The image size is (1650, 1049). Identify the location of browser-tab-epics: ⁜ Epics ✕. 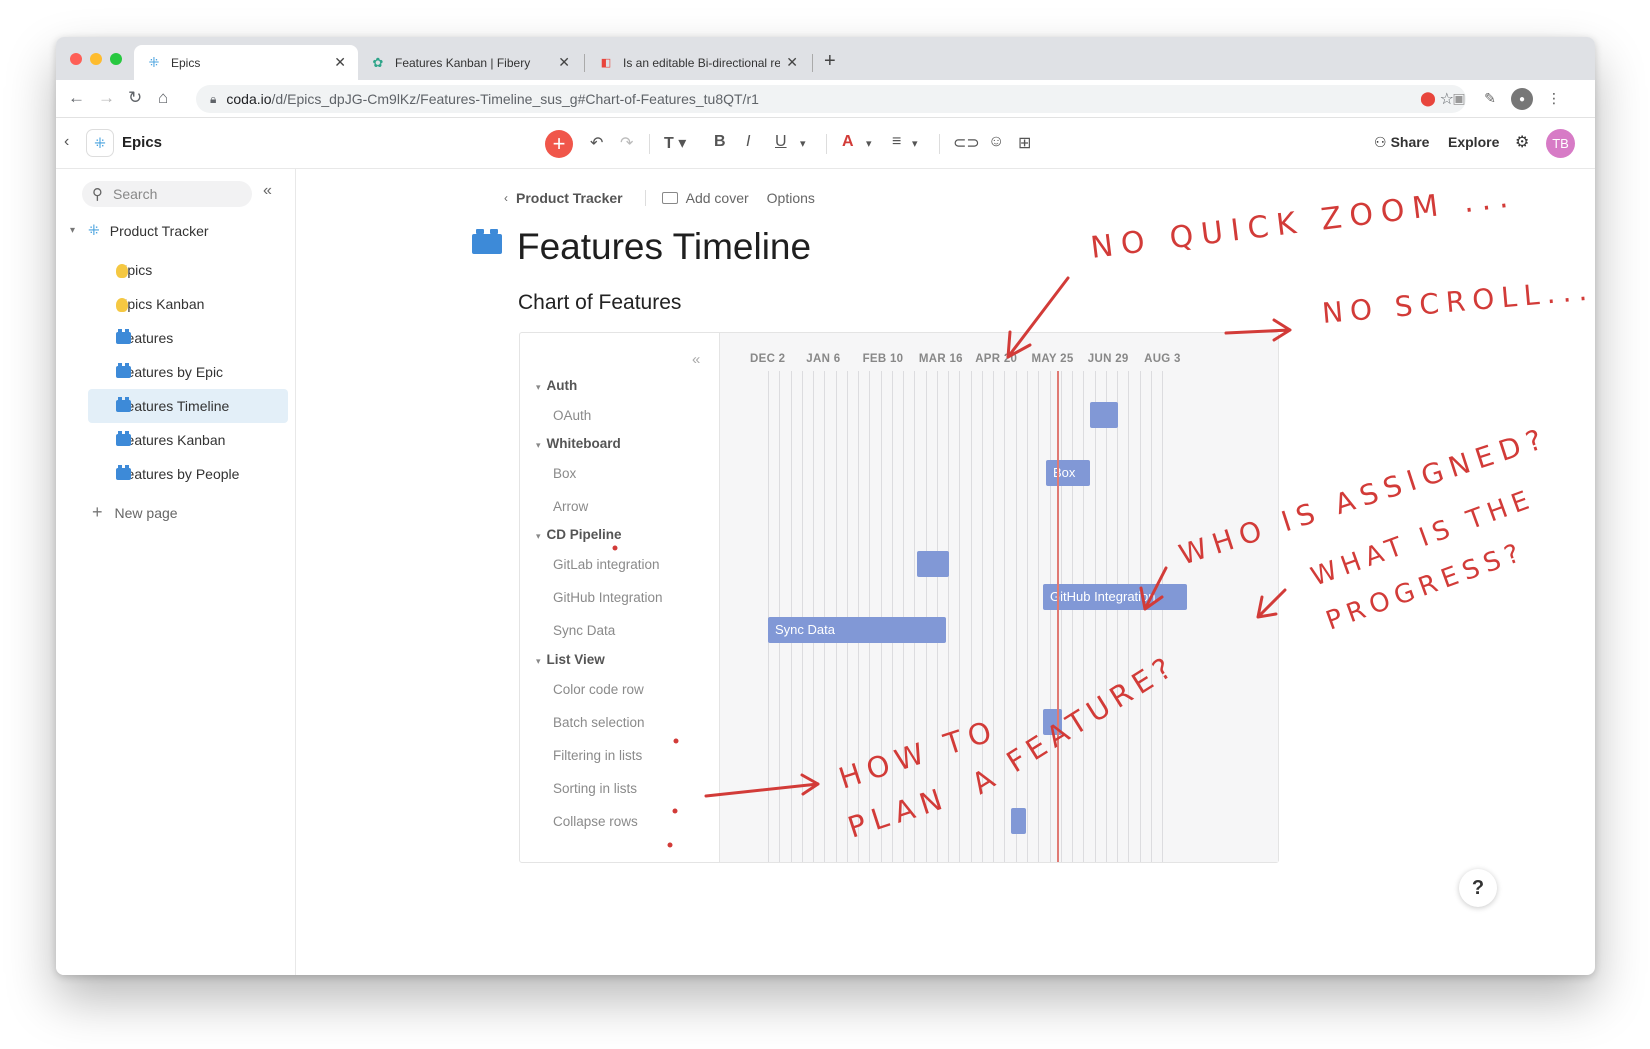
(246, 62).